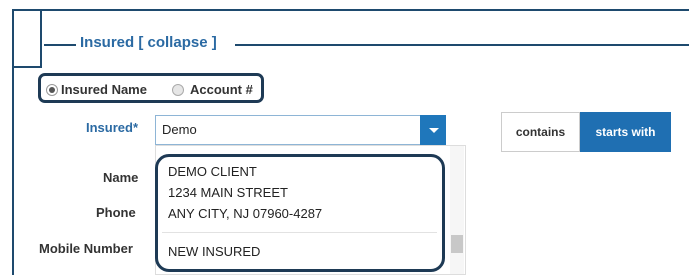  What do you see at coordinates (116, 212) in the screenshot?
I see `phone-label: Phone` at bounding box center [116, 212].